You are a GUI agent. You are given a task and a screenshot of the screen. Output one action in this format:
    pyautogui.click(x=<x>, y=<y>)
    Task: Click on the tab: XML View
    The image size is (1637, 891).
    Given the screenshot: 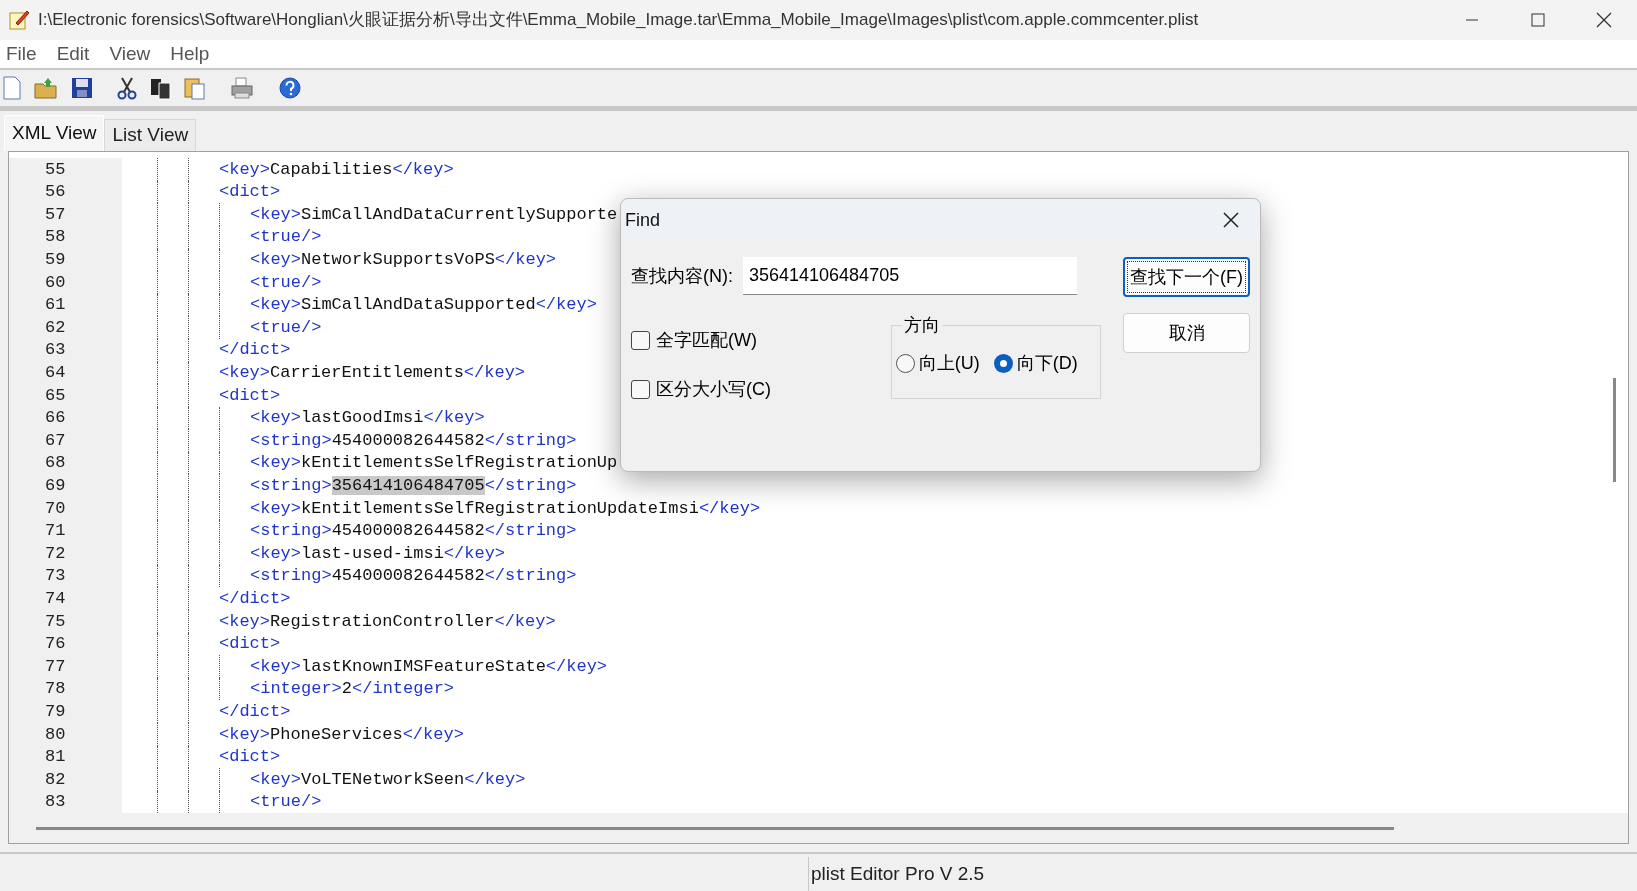 What is the action you would take?
    pyautogui.click(x=54, y=133)
    